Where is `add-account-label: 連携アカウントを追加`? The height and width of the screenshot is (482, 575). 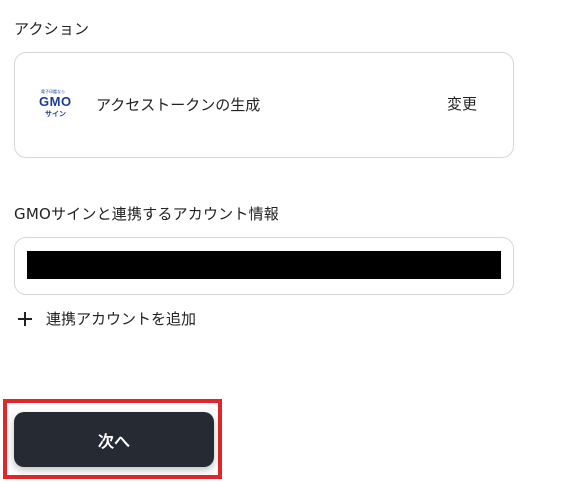
add-account-label: 連携アカウントを追加 is located at coordinates (121, 319).